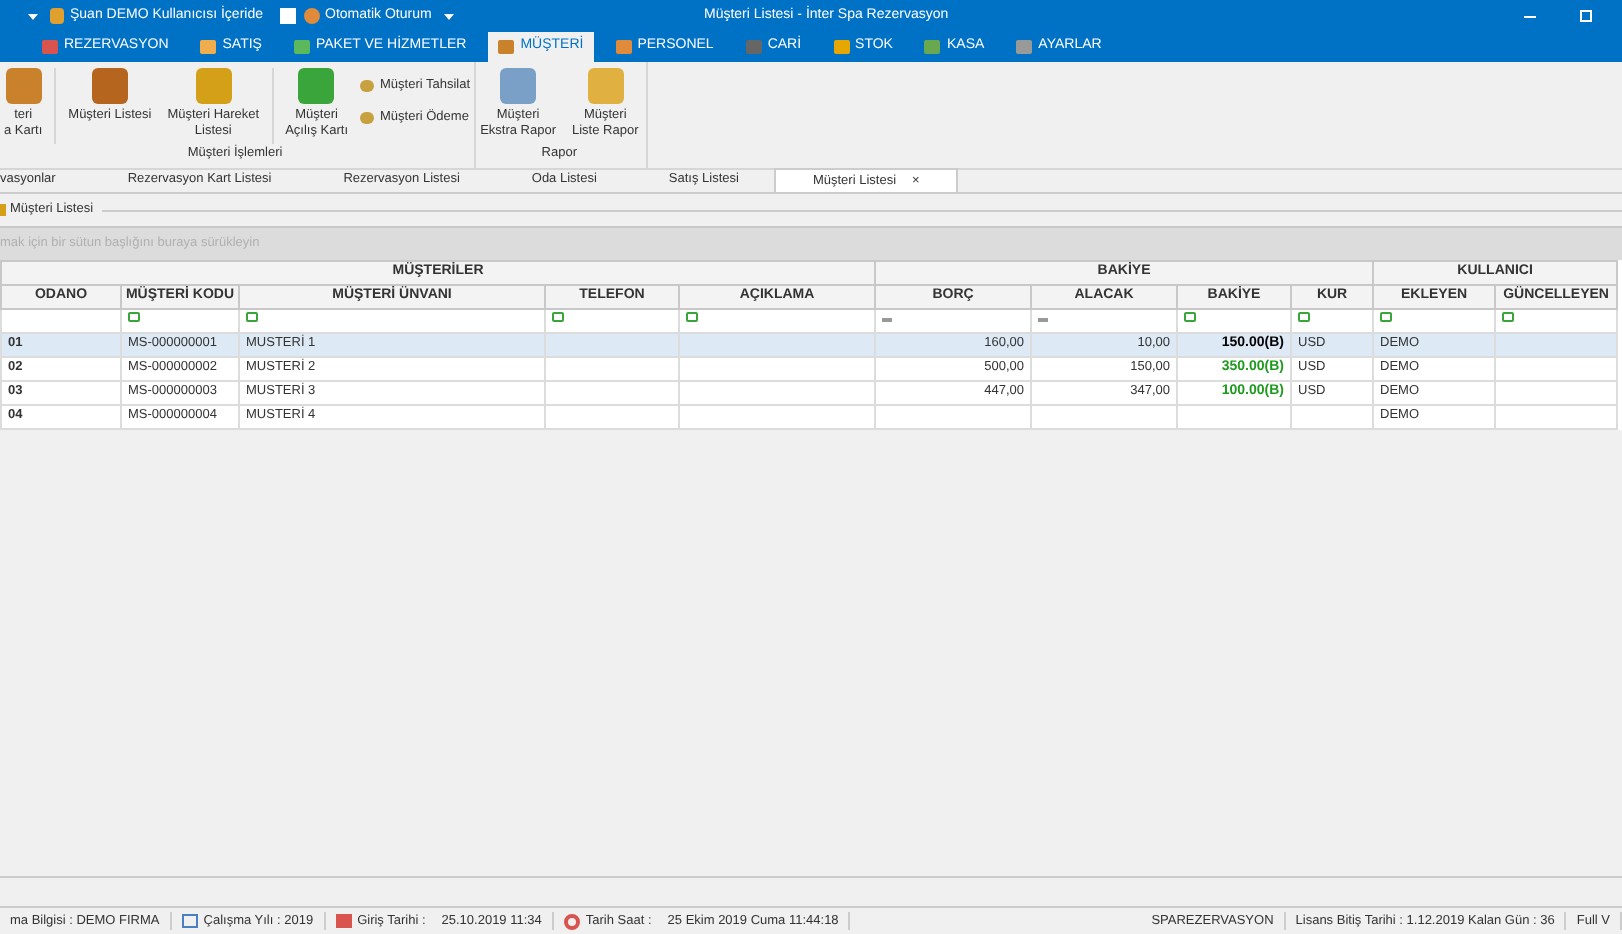 The width and height of the screenshot is (1622, 934). I want to click on clock-icon, so click(571, 921).